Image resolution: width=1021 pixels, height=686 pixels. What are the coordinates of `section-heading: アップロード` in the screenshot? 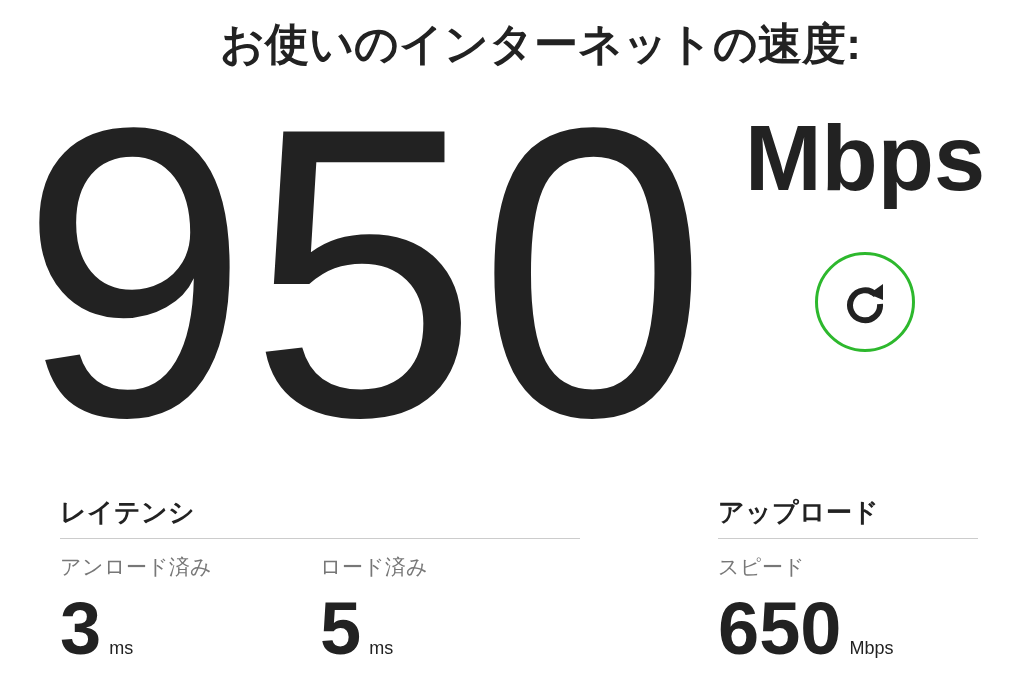 It's located at (848, 517).